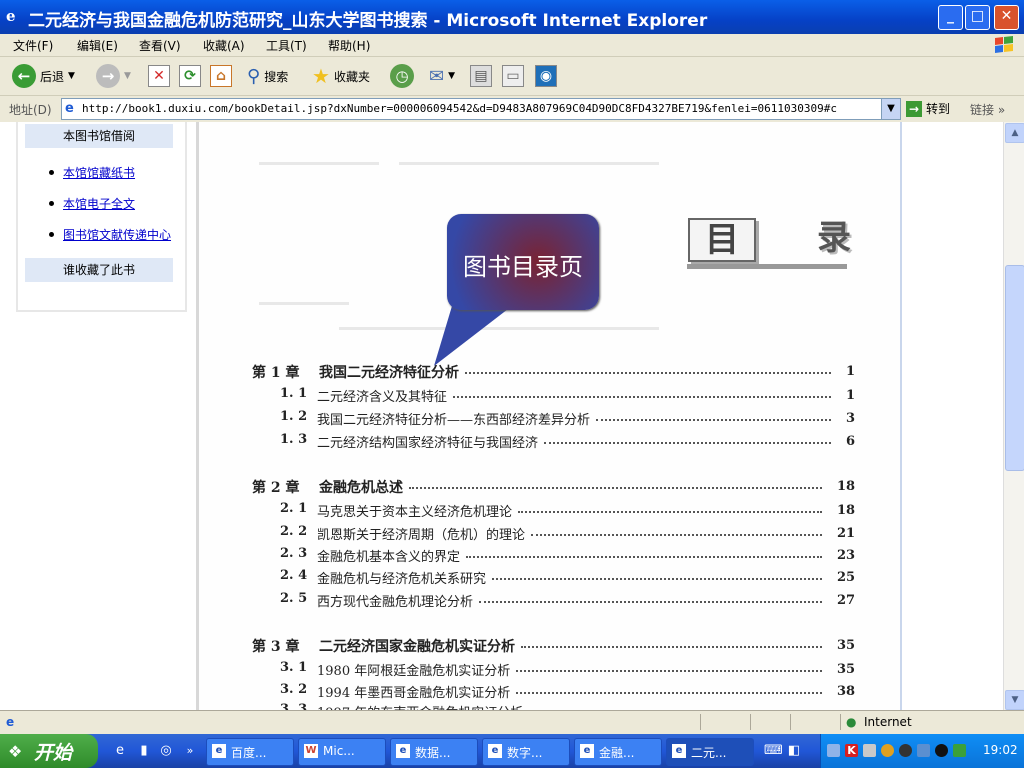  Describe the element at coordinates (294, 553) in the screenshot. I see `toc-number: 2. 3` at that location.